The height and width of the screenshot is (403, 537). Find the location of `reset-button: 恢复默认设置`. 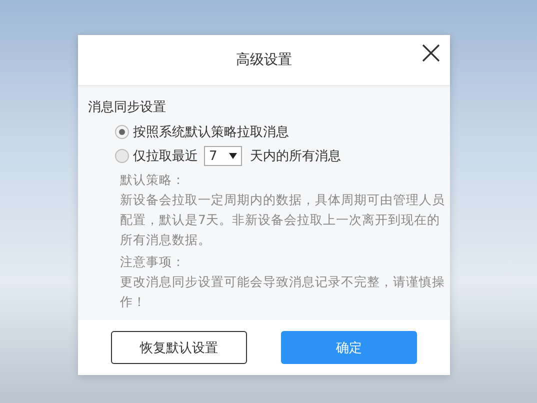

reset-button: 恢复默认设置 is located at coordinates (179, 347).